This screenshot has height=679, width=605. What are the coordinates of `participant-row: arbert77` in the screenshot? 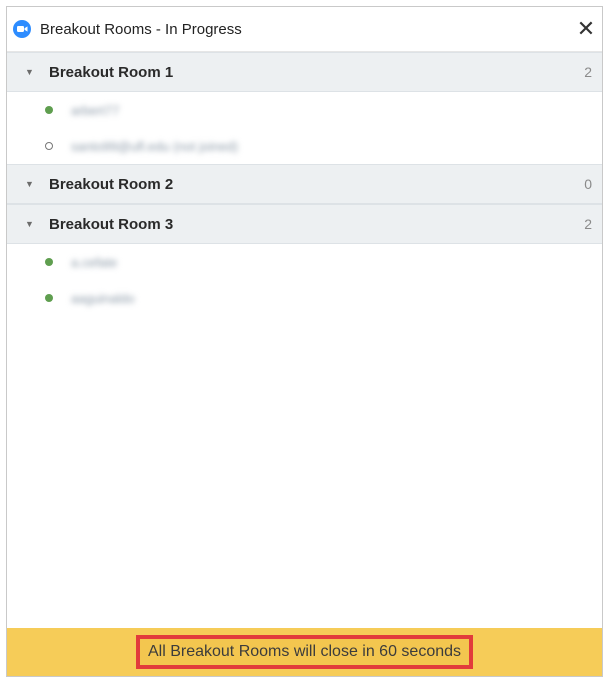 It's located at (304, 110).